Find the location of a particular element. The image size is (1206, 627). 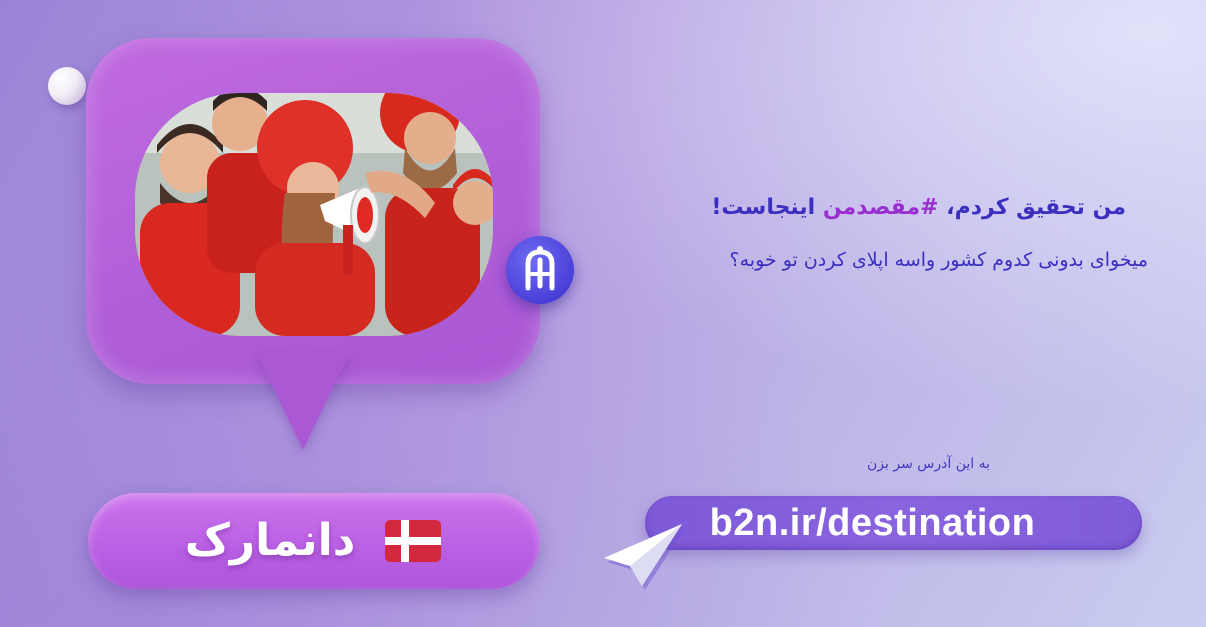

headline-suffix: اینجاست! is located at coordinates (767, 207).